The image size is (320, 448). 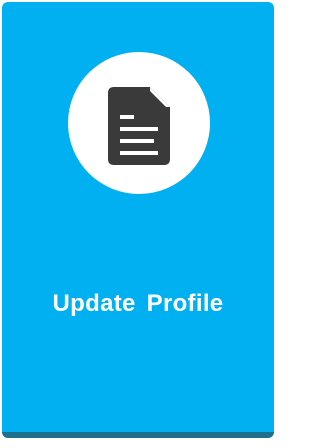 What do you see at coordinates (139, 126) in the screenshot?
I see `document-icon` at bounding box center [139, 126].